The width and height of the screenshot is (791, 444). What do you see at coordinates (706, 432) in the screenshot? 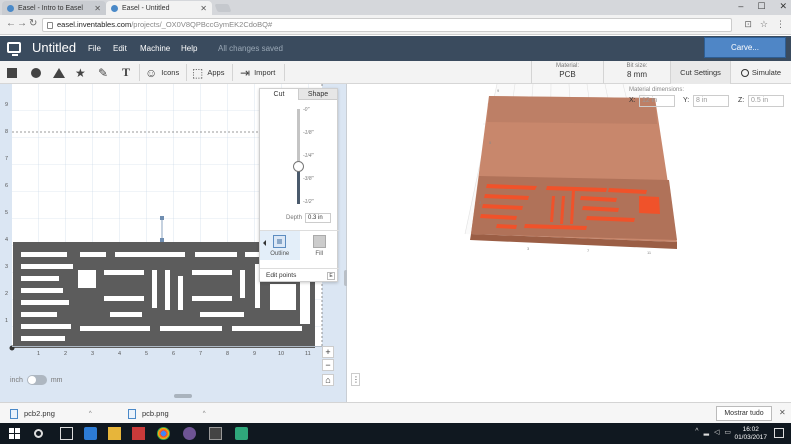
I see `network-icon: ▂` at bounding box center [706, 432].